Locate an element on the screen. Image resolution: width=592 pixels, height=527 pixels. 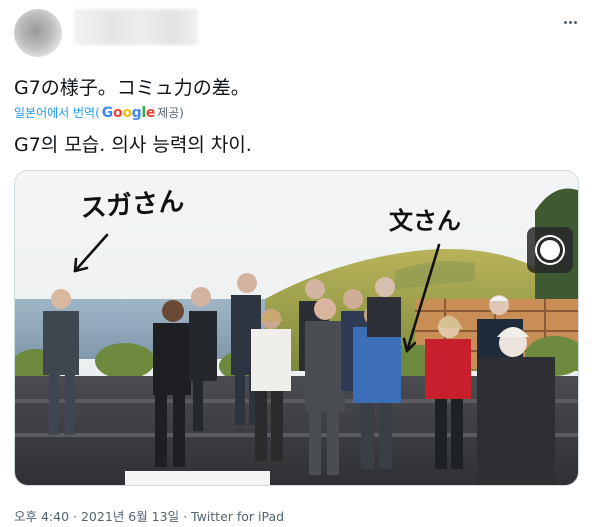
tweet-text-translated: G7의 모습. 의사 능력의 차이. is located at coordinates (133, 145).